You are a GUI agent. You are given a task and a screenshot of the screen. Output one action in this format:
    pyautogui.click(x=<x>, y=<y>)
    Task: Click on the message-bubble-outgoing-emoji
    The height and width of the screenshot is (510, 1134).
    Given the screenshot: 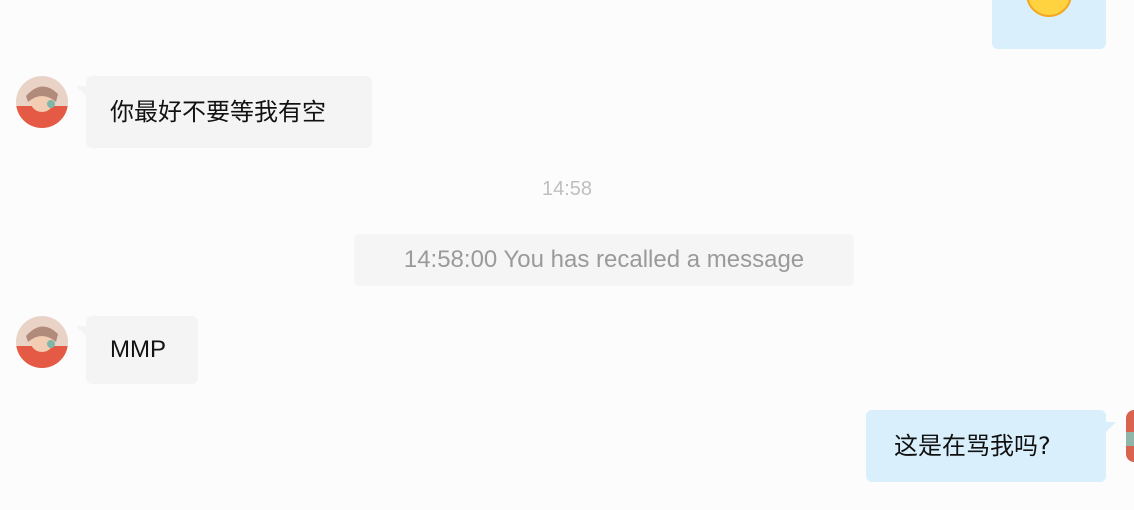 What is the action you would take?
    pyautogui.click(x=1049, y=24)
    